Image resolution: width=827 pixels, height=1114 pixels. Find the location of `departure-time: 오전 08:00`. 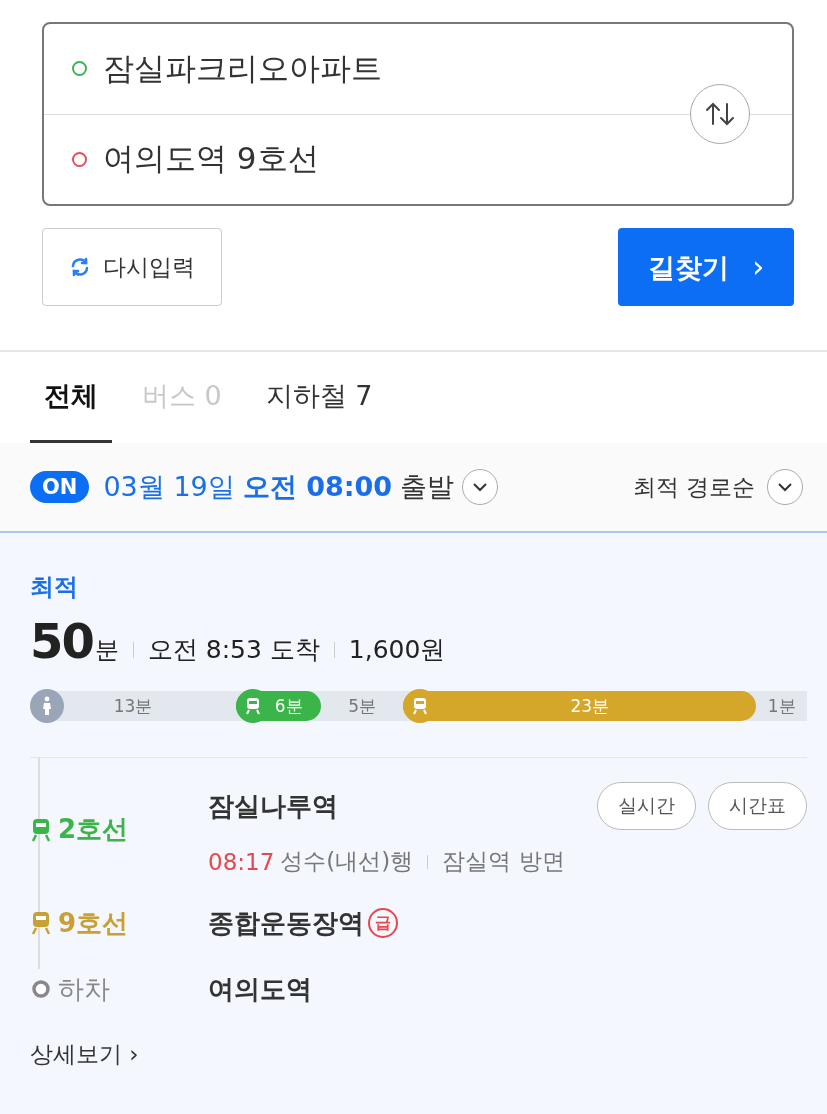

departure-time: 오전 08:00 is located at coordinates (317, 487).